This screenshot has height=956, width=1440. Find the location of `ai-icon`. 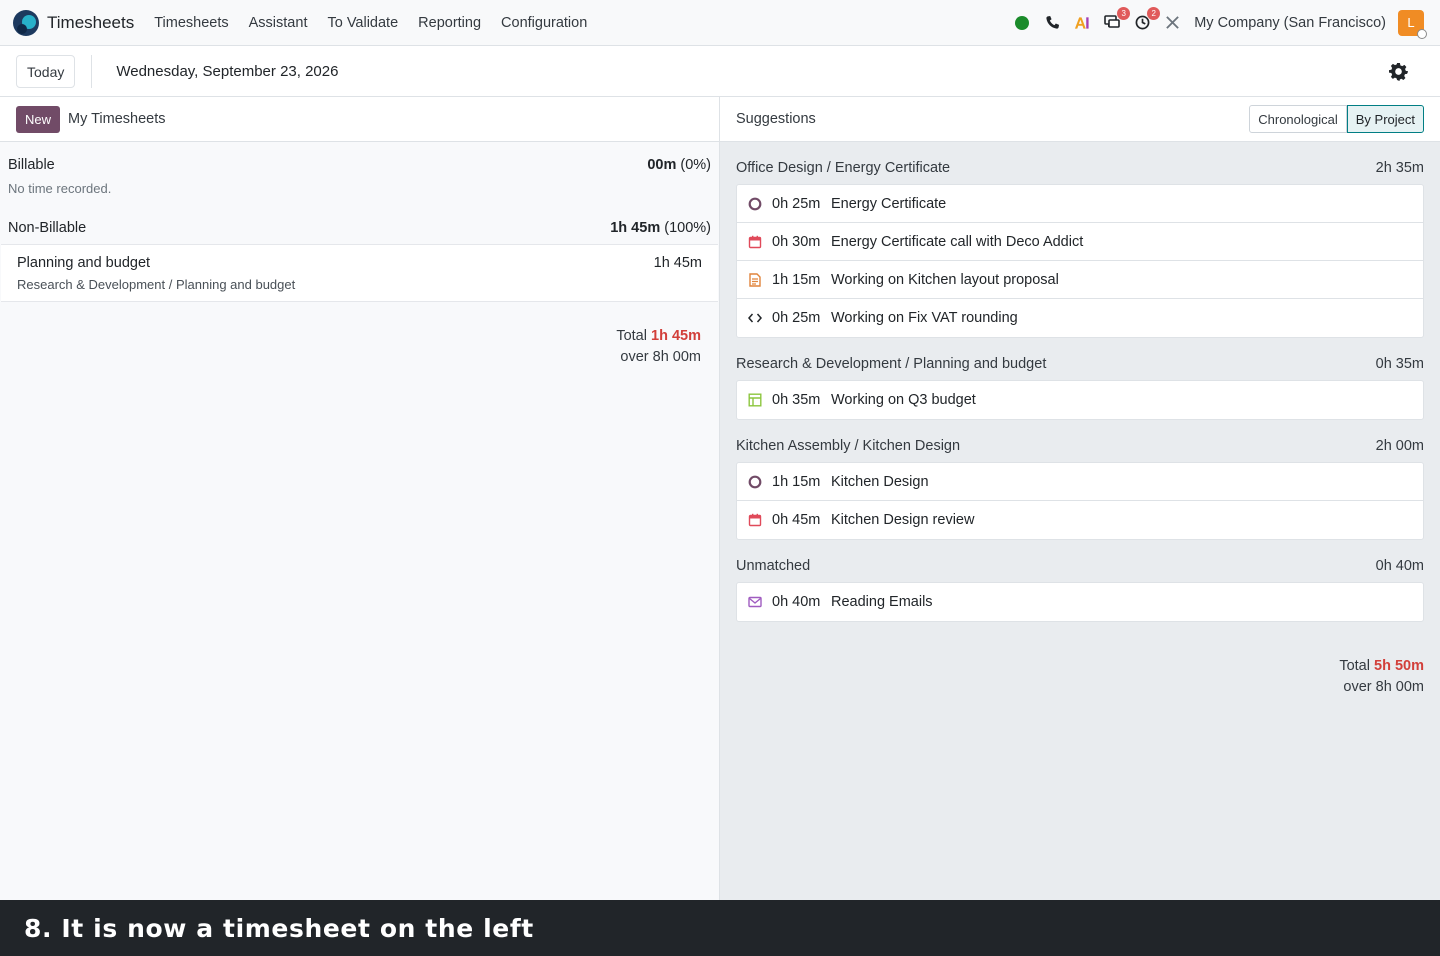

ai-icon is located at coordinates (1082, 23).